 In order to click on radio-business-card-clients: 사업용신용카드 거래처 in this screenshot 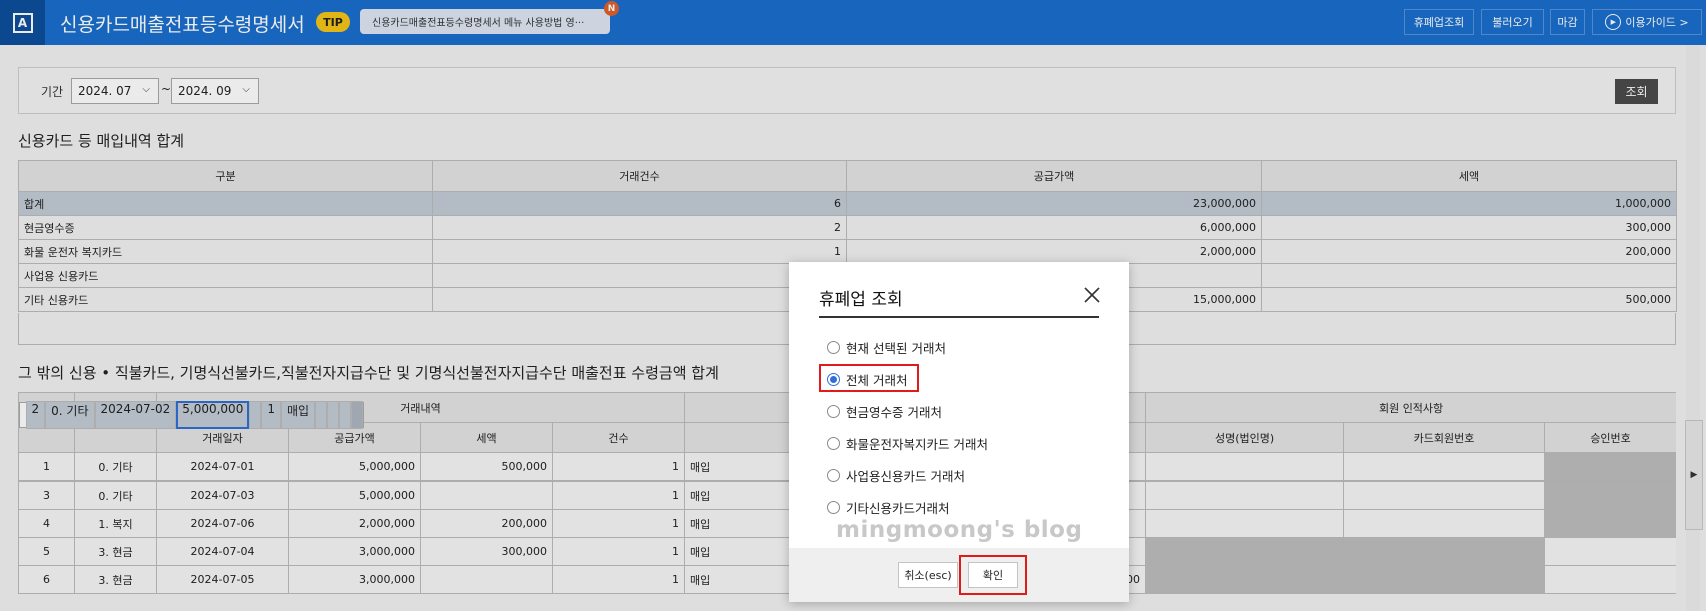, I will do `click(896, 475)`.